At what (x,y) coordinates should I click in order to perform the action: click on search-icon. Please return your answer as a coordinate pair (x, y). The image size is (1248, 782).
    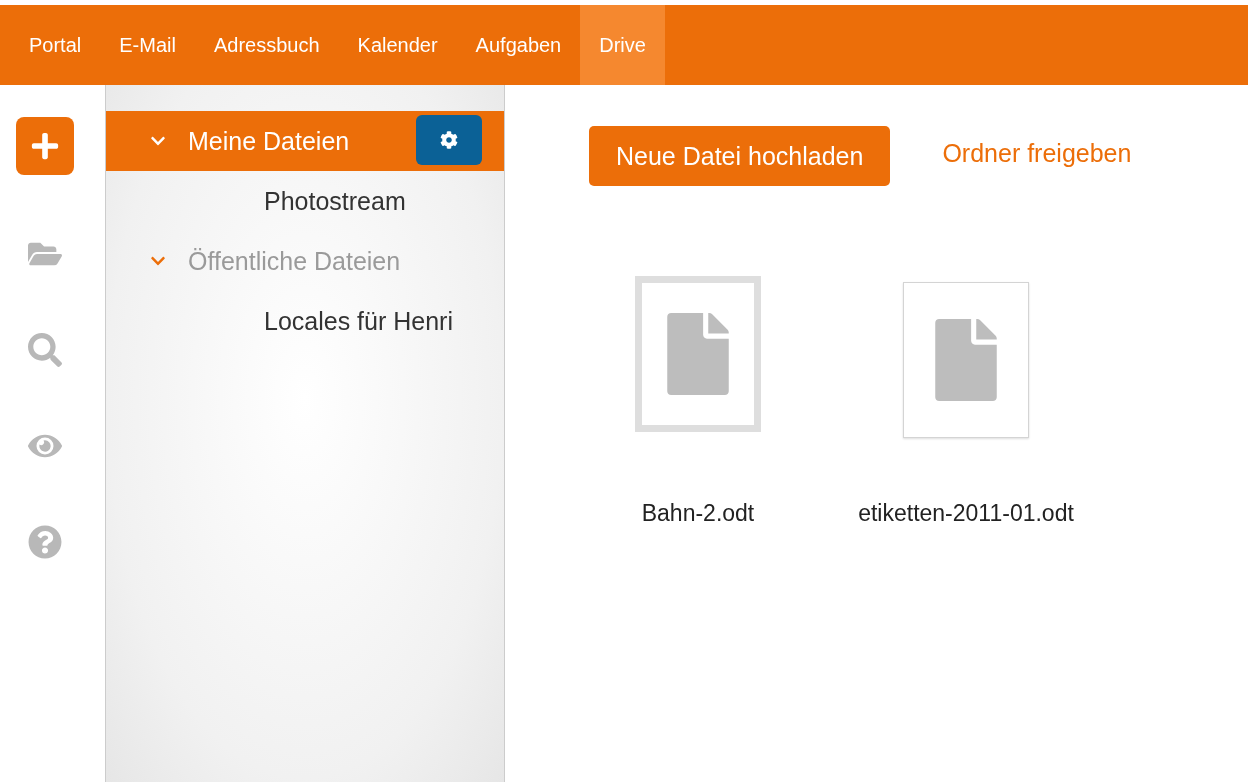
    Looking at the image, I should click on (44, 350).